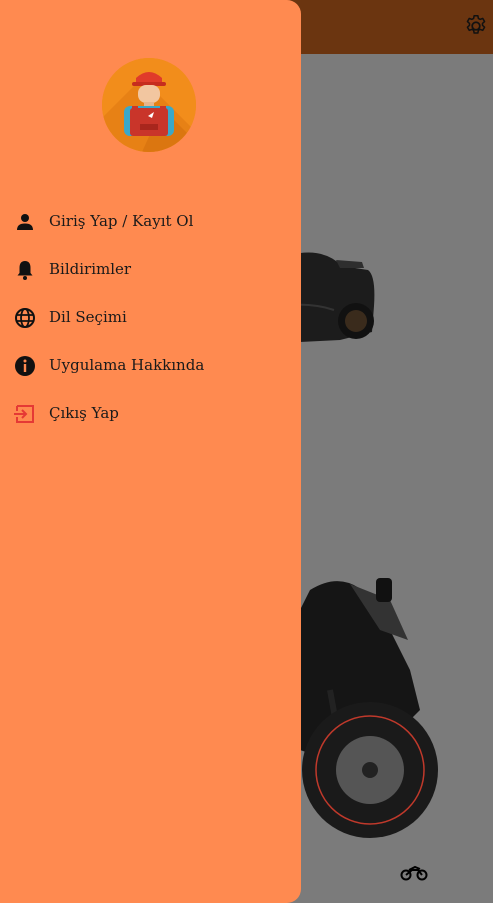 The image size is (493, 903). What do you see at coordinates (90, 269) in the screenshot?
I see `menu-item-label: Bildirimler` at bounding box center [90, 269].